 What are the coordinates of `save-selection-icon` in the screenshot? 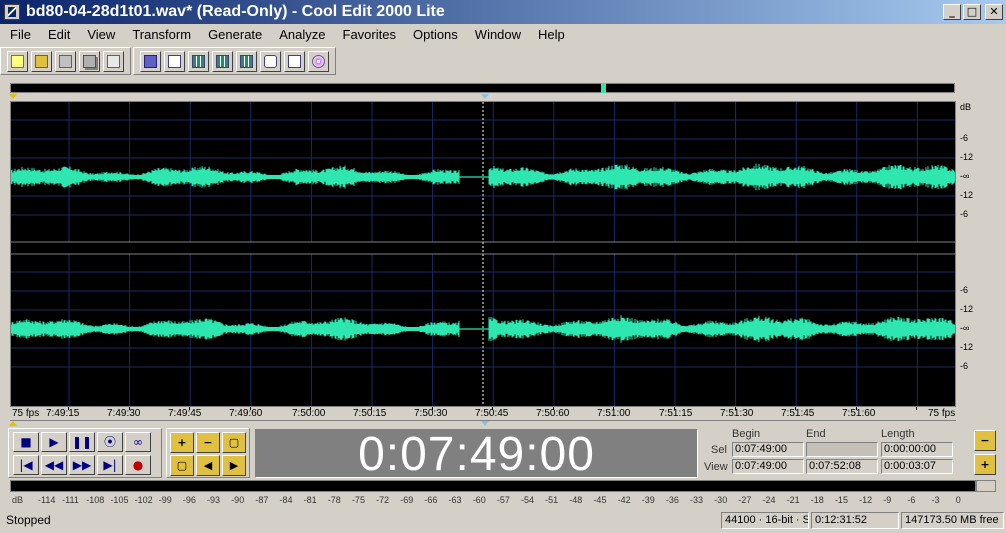 It's located at (113, 61).